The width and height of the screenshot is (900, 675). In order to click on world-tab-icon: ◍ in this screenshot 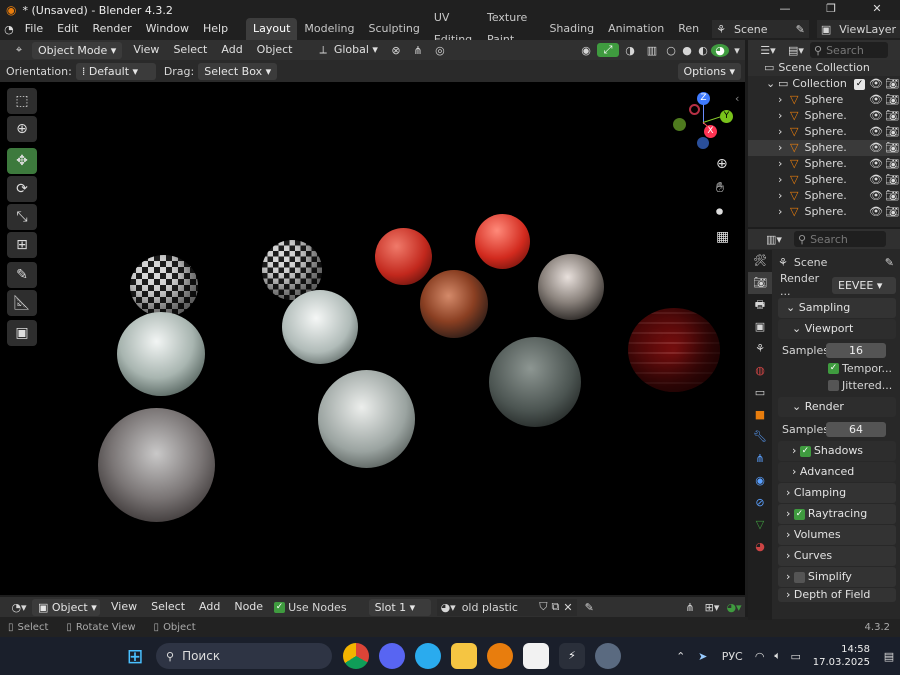, I will do `click(760, 371)`.